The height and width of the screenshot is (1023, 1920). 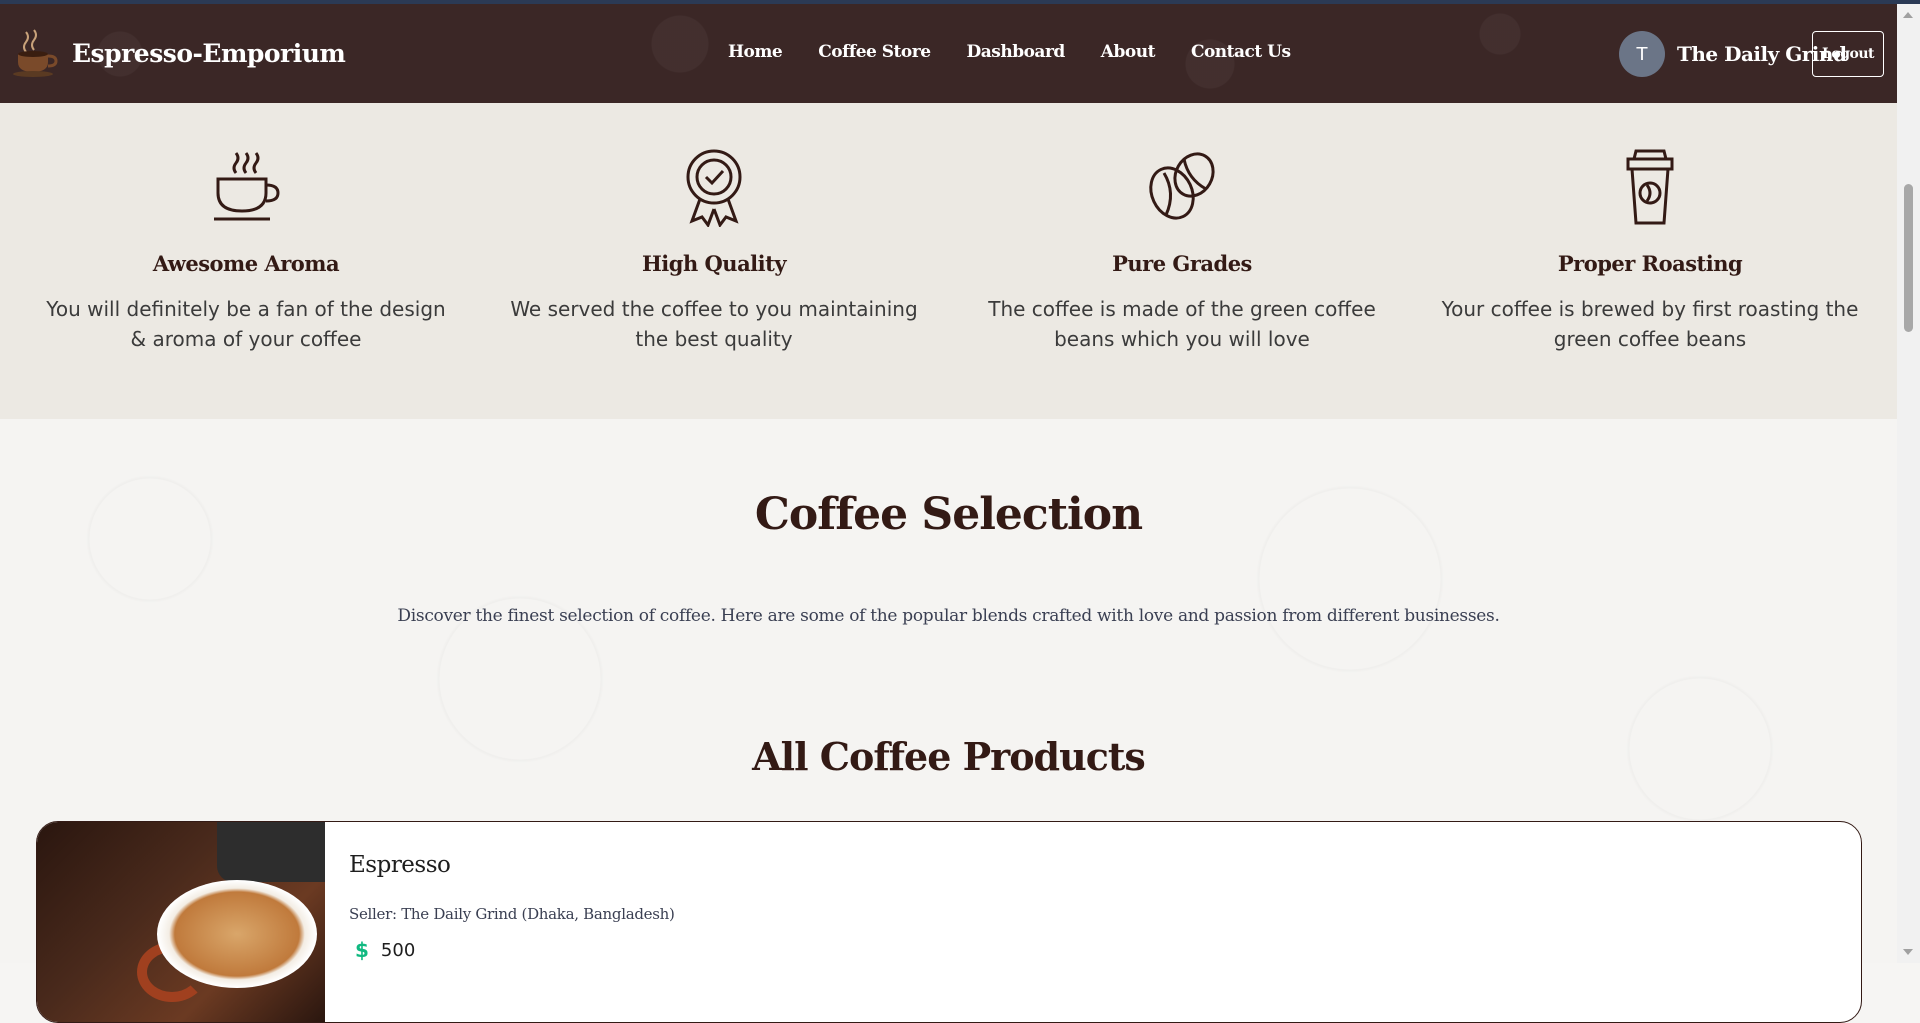 What do you see at coordinates (398, 950) in the screenshot?
I see `product-price: 500` at bounding box center [398, 950].